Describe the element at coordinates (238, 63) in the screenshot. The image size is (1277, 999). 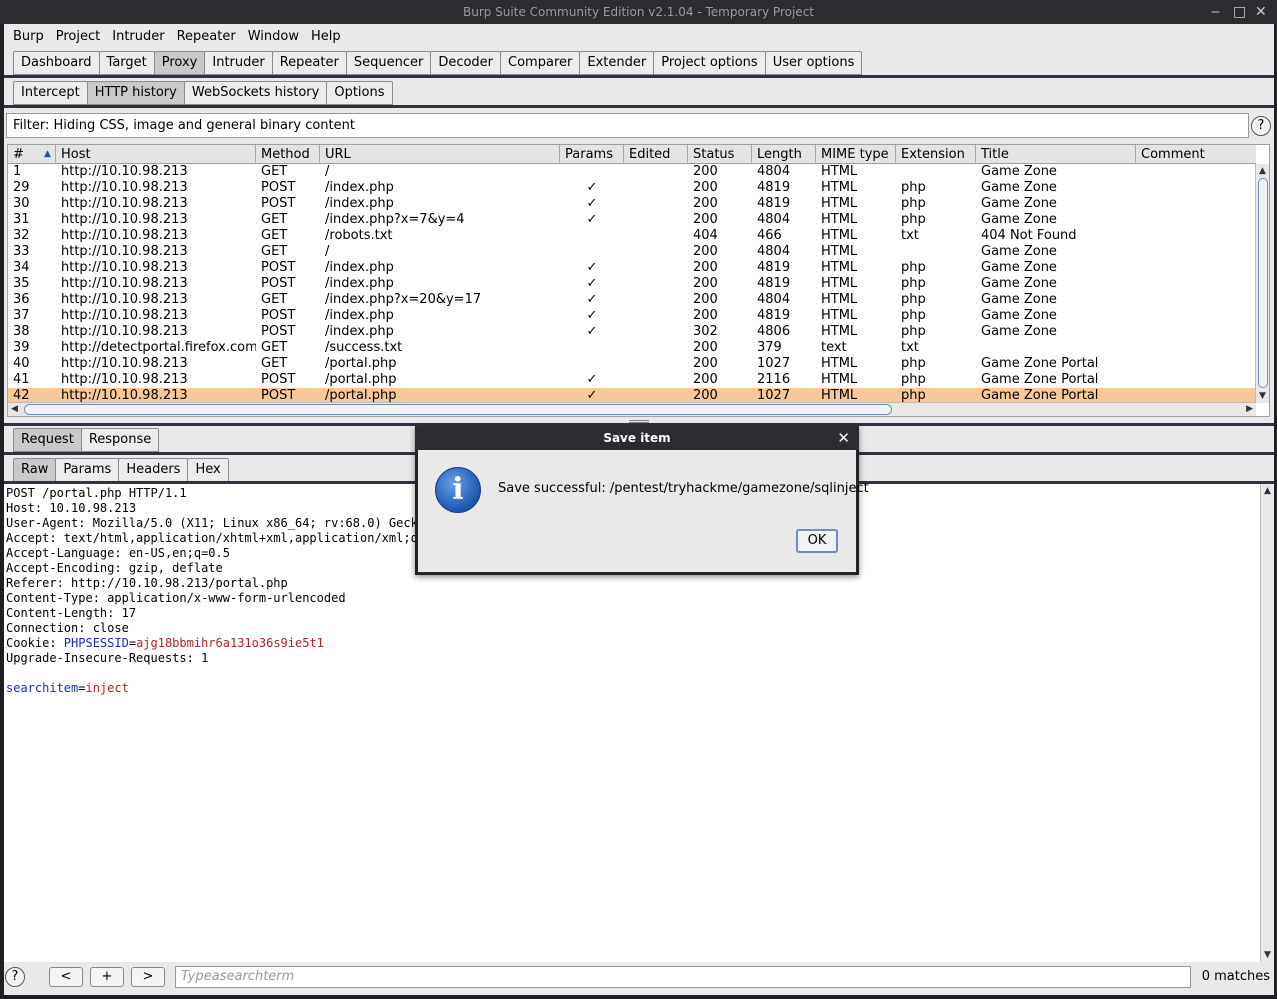
I see `tab-intruder: Intruder` at that location.